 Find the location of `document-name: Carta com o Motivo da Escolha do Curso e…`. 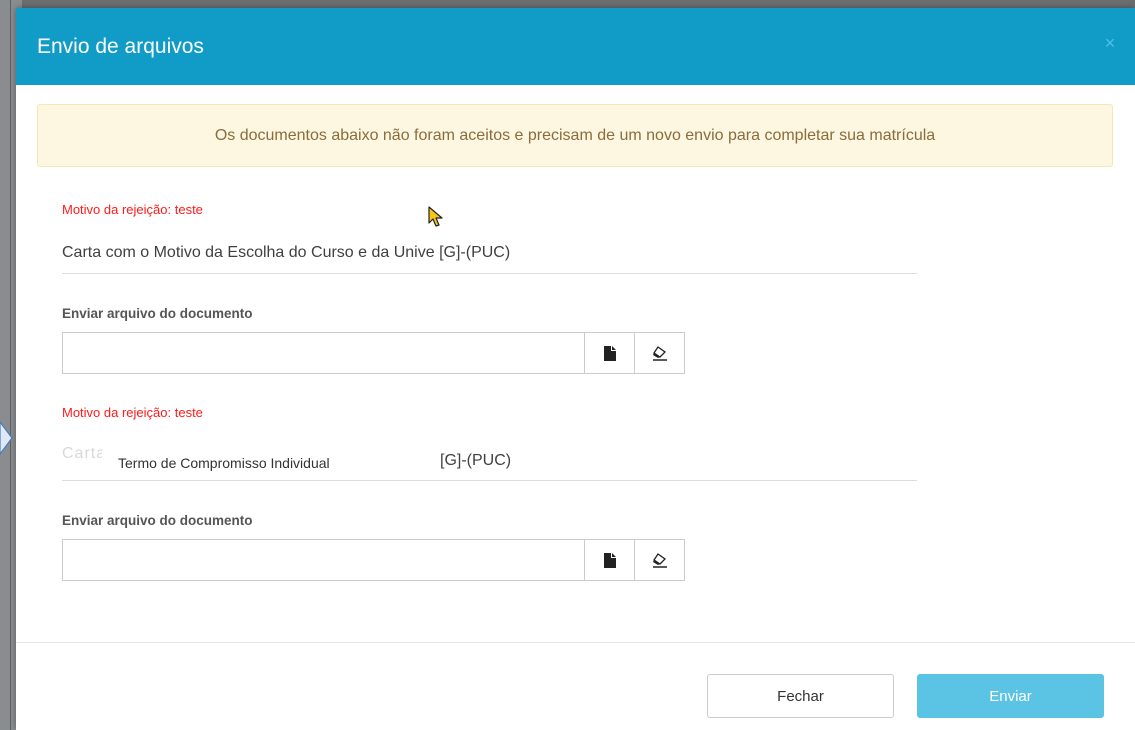

document-name: Carta com o Motivo da Escolha do Curso e… is located at coordinates (286, 252).